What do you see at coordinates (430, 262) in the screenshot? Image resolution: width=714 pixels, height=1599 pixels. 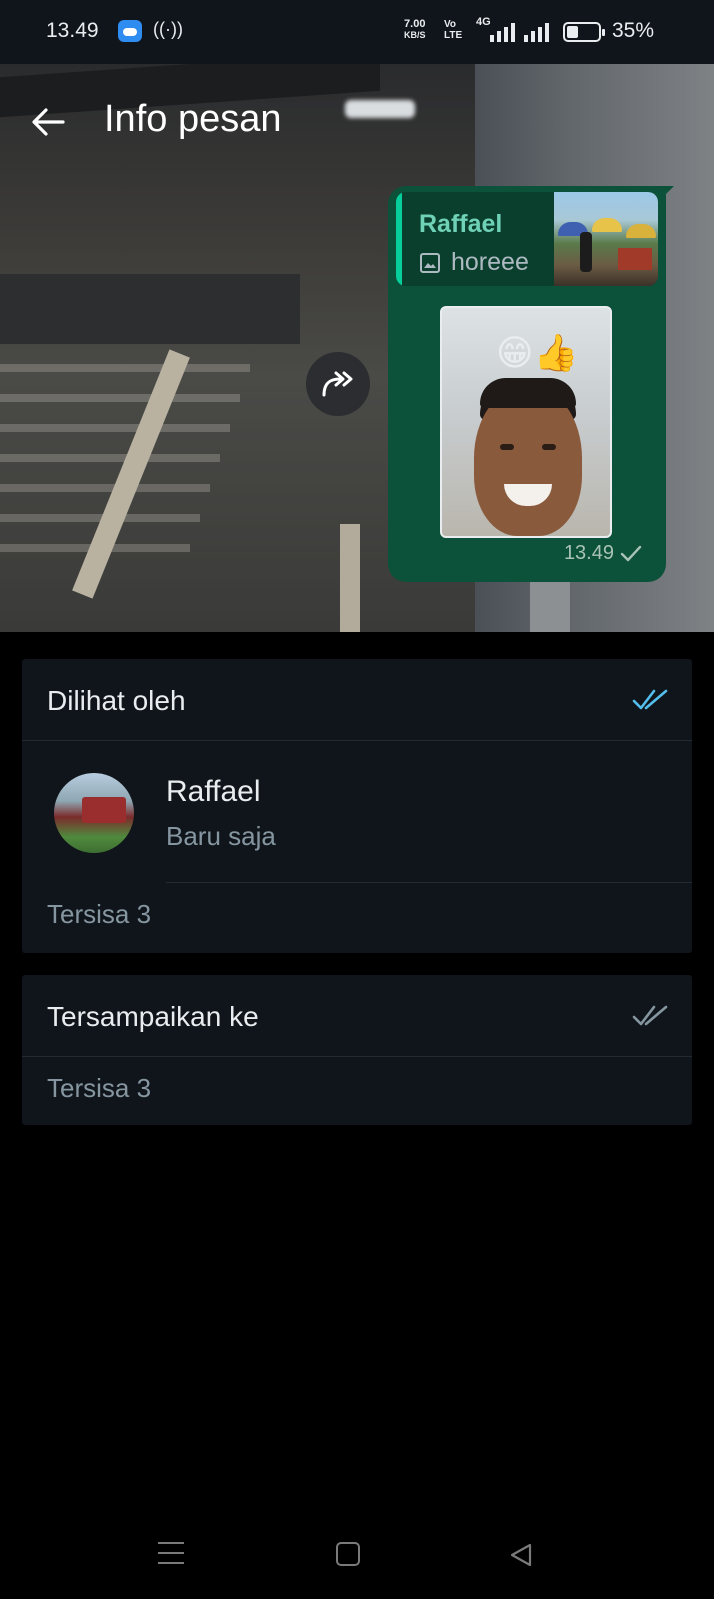 I see `image-icon` at bounding box center [430, 262].